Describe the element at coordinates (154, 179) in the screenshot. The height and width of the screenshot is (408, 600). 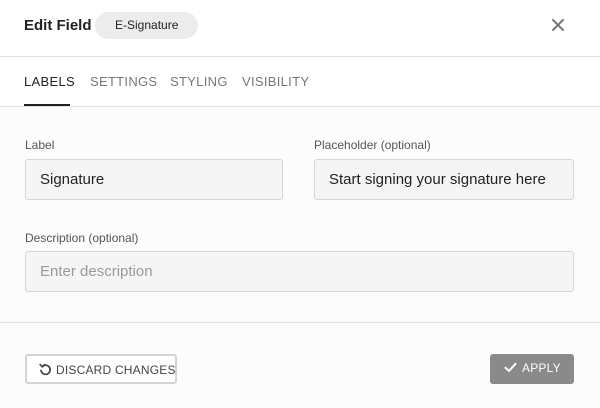
I see `label-input` at that location.